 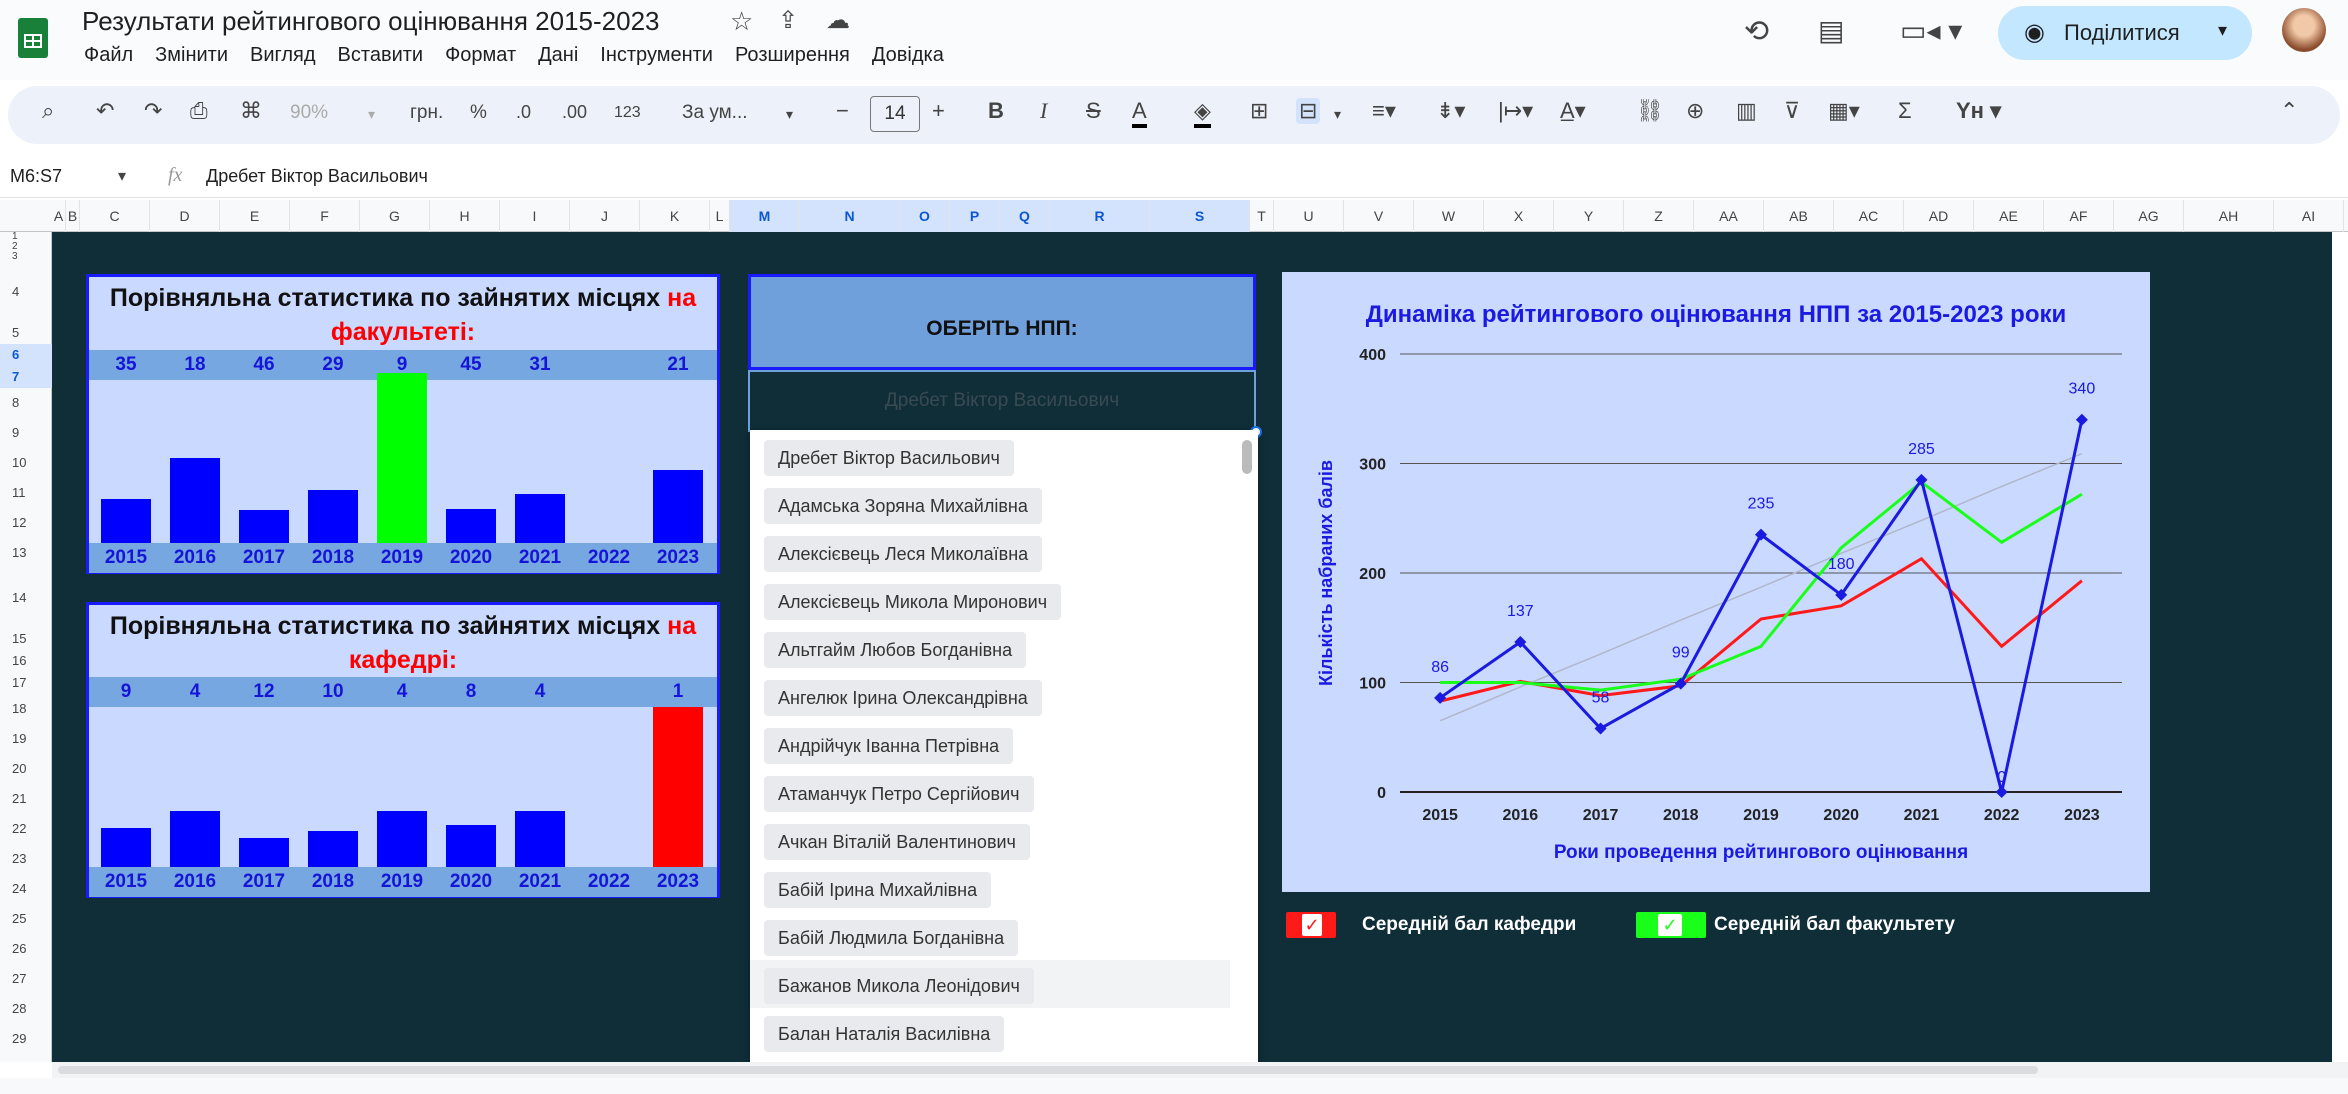 I want to click on column-header-v: V, so click(x=1379, y=216).